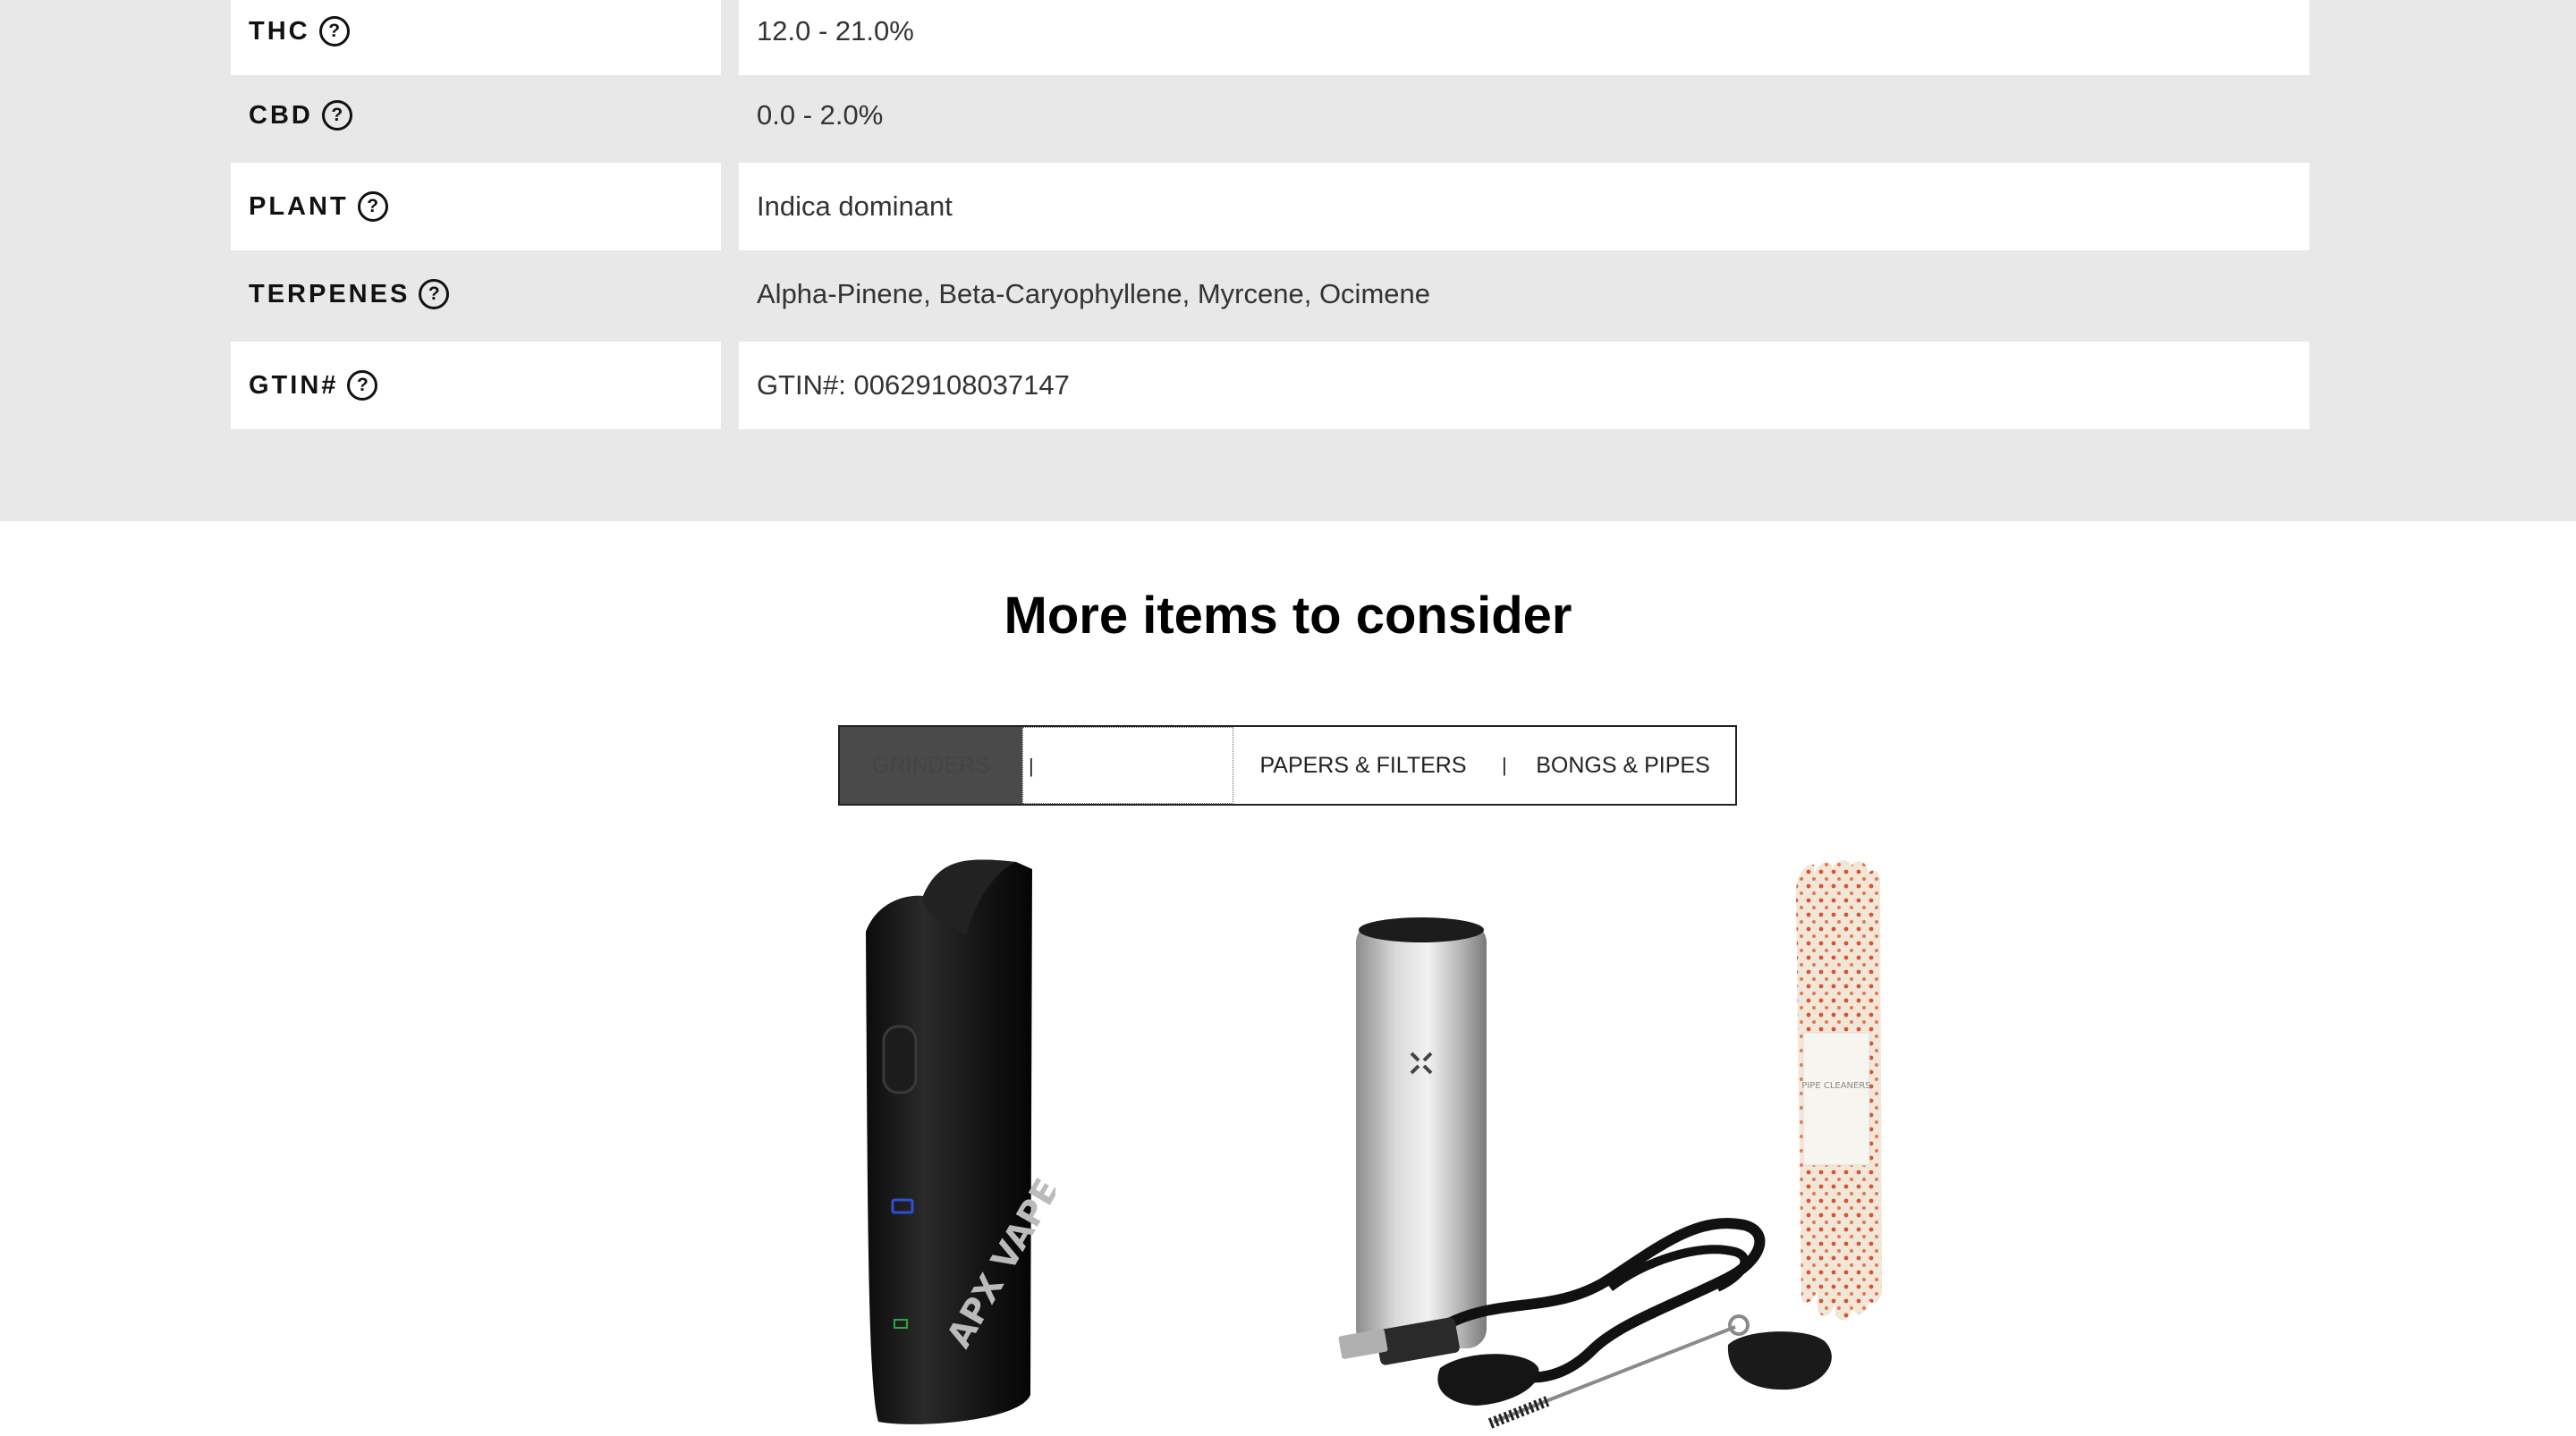 The width and height of the screenshot is (2576, 1436). What do you see at coordinates (1288, 115) in the screenshot?
I see `spec-row-cbd: CBD? 0.0 - 2.0%` at bounding box center [1288, 115].